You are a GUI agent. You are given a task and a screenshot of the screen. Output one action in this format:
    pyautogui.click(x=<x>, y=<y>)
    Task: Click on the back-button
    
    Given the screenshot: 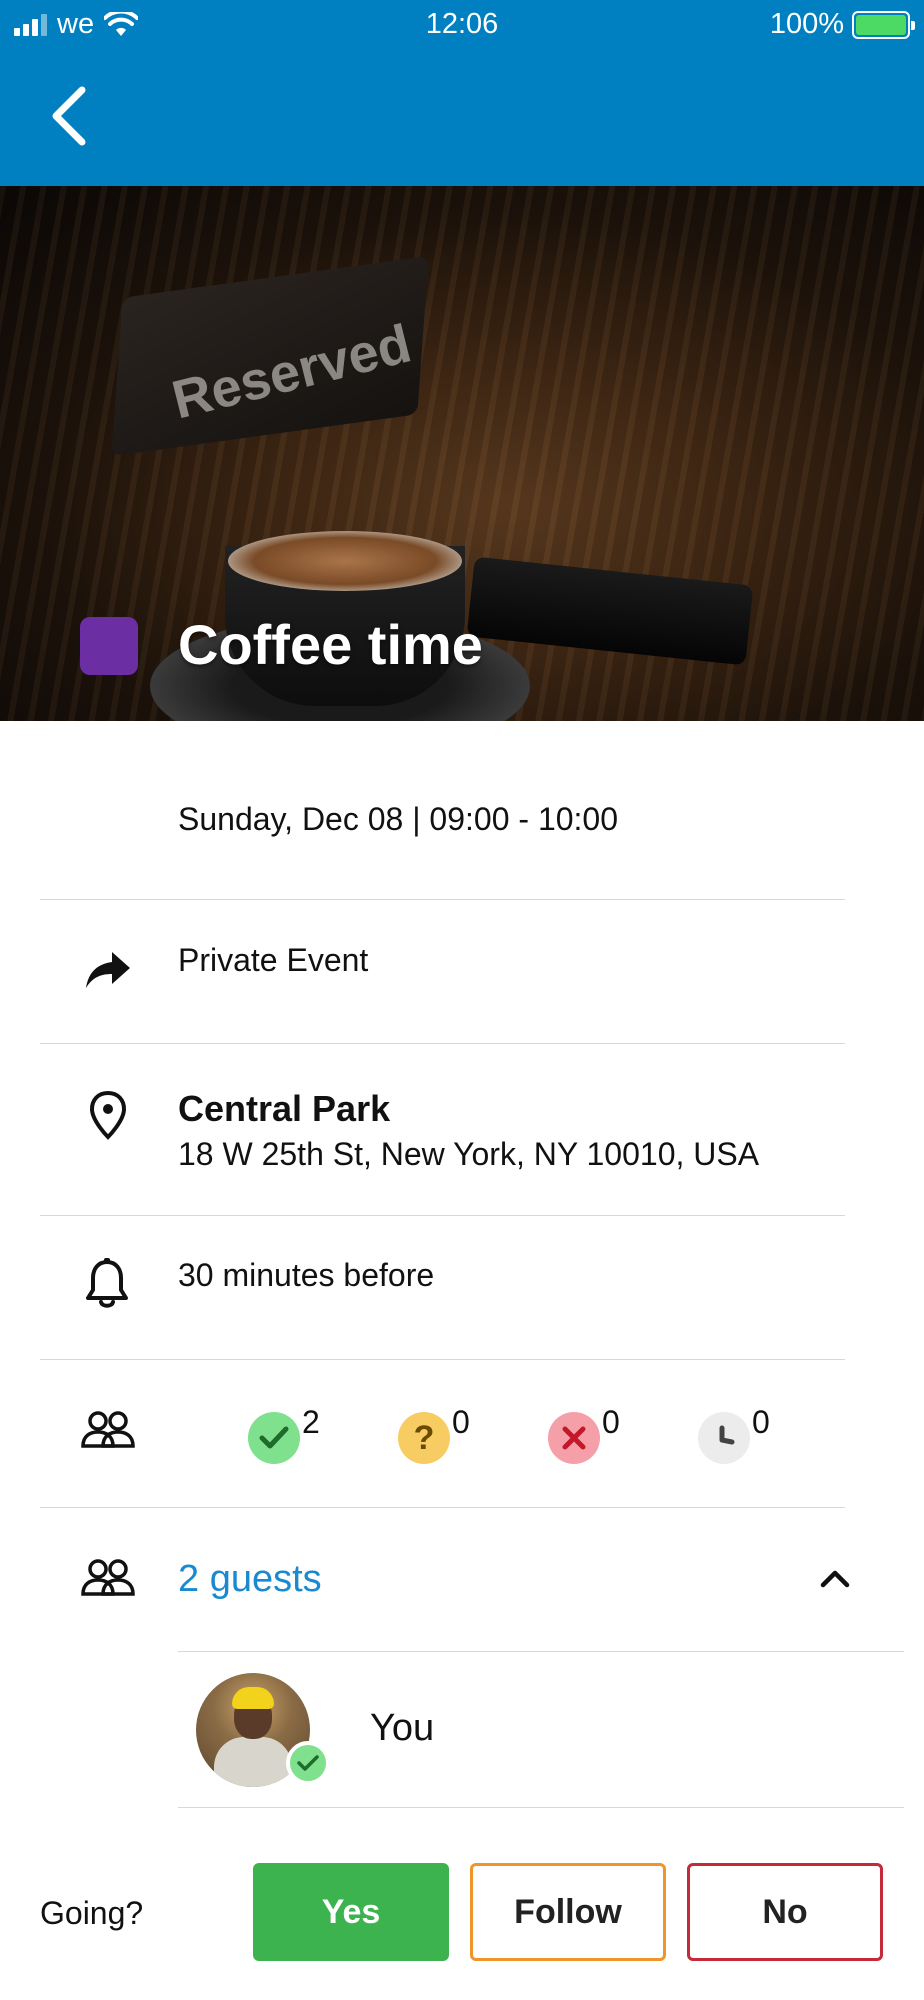 What is the action you would take?
    pyautogui.click(x=68, y=116)
    